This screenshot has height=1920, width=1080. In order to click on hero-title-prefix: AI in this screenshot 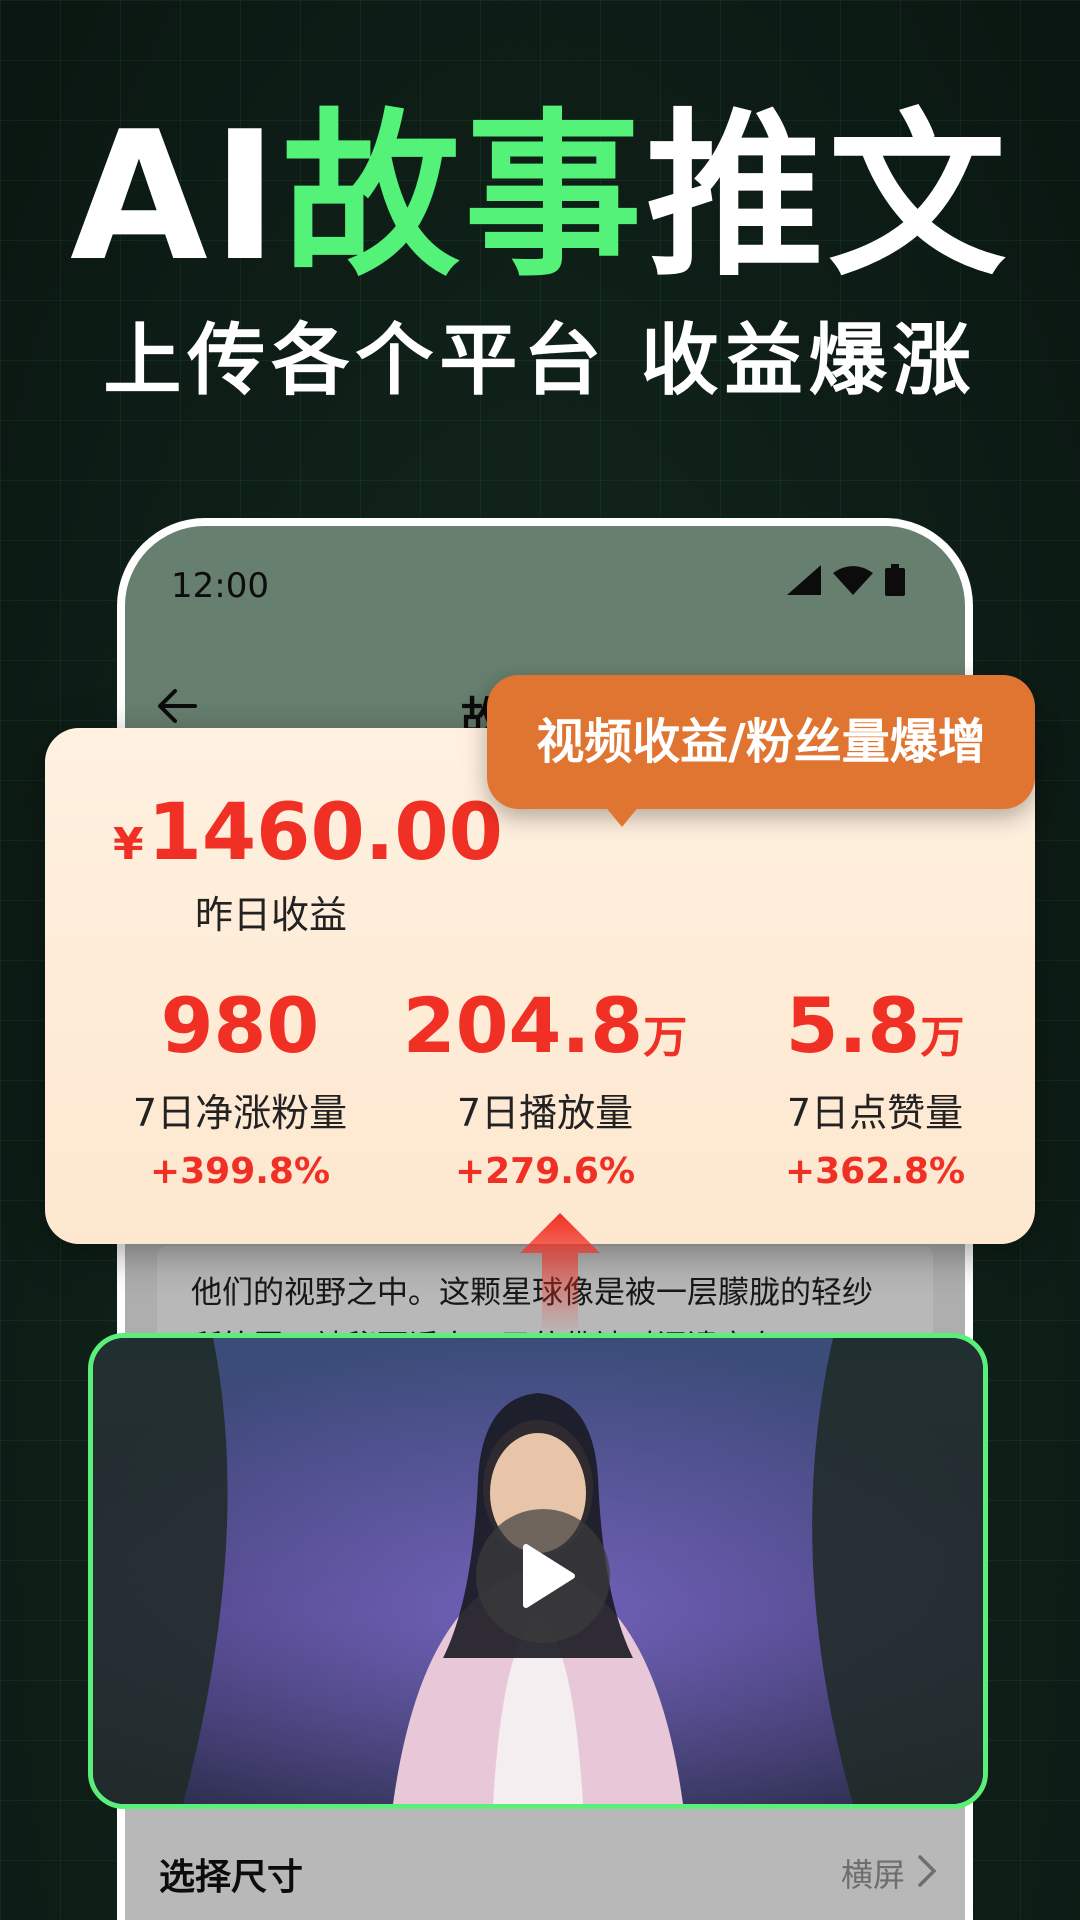, I will do `click(176, 196)`.